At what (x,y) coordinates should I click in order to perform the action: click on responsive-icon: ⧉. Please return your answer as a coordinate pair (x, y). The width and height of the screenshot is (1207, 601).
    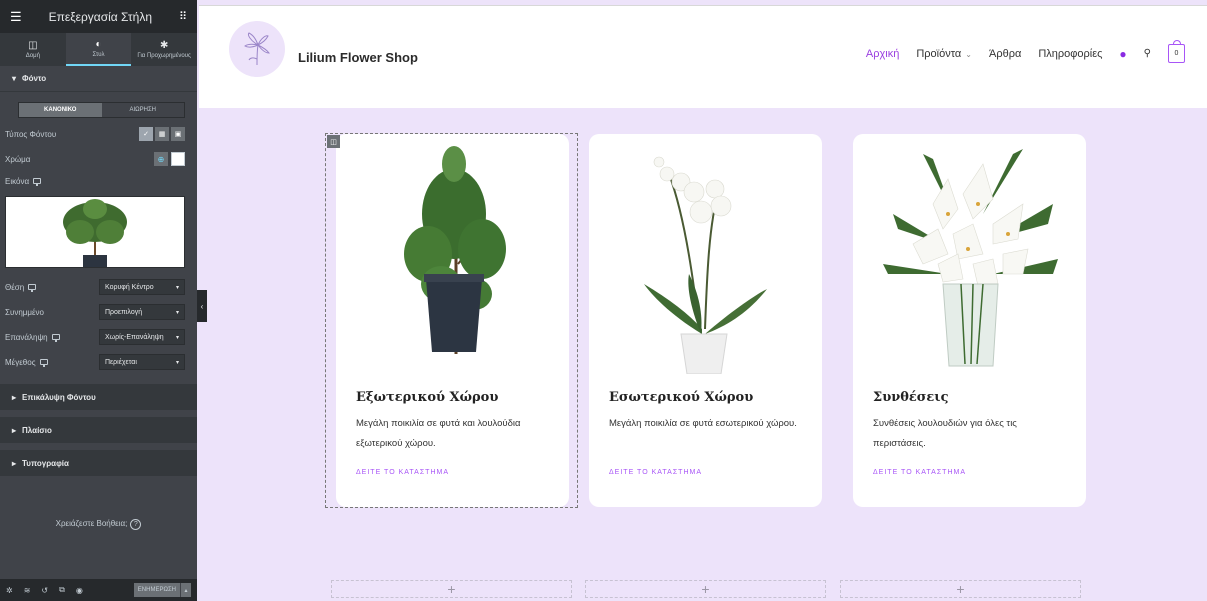
    Looking at the image, I should click on (62, 590).